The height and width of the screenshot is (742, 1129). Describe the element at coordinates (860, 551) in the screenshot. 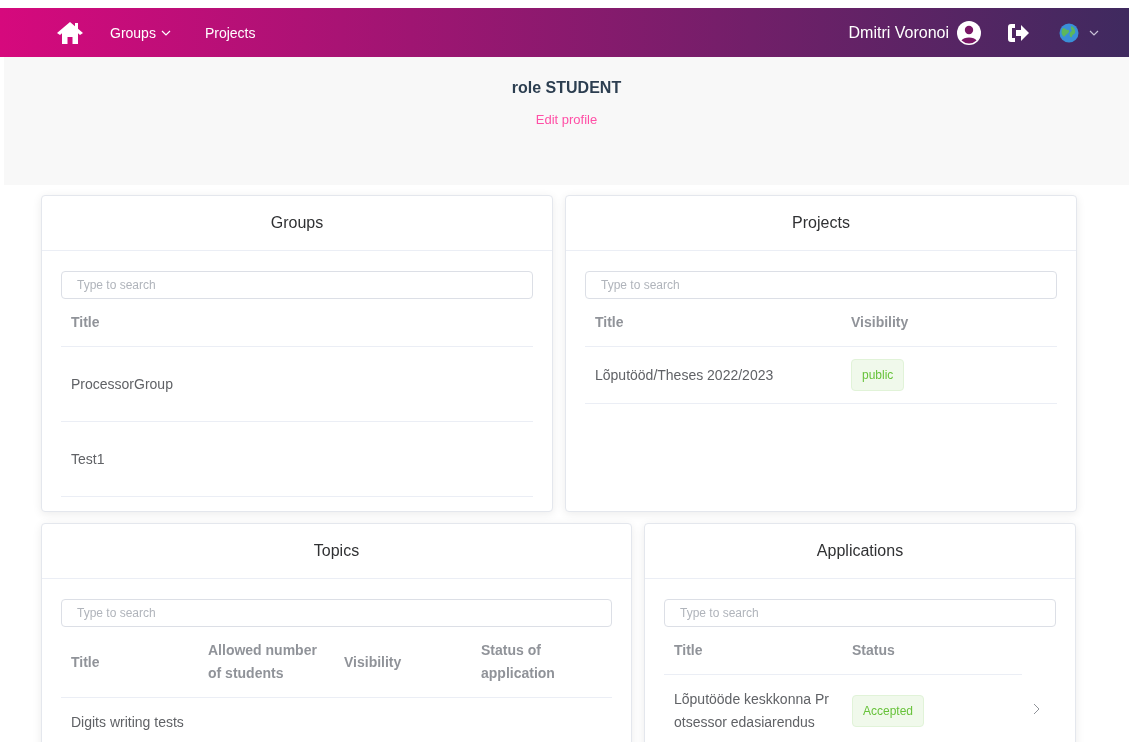

I see `card-title: Applications` at that location.